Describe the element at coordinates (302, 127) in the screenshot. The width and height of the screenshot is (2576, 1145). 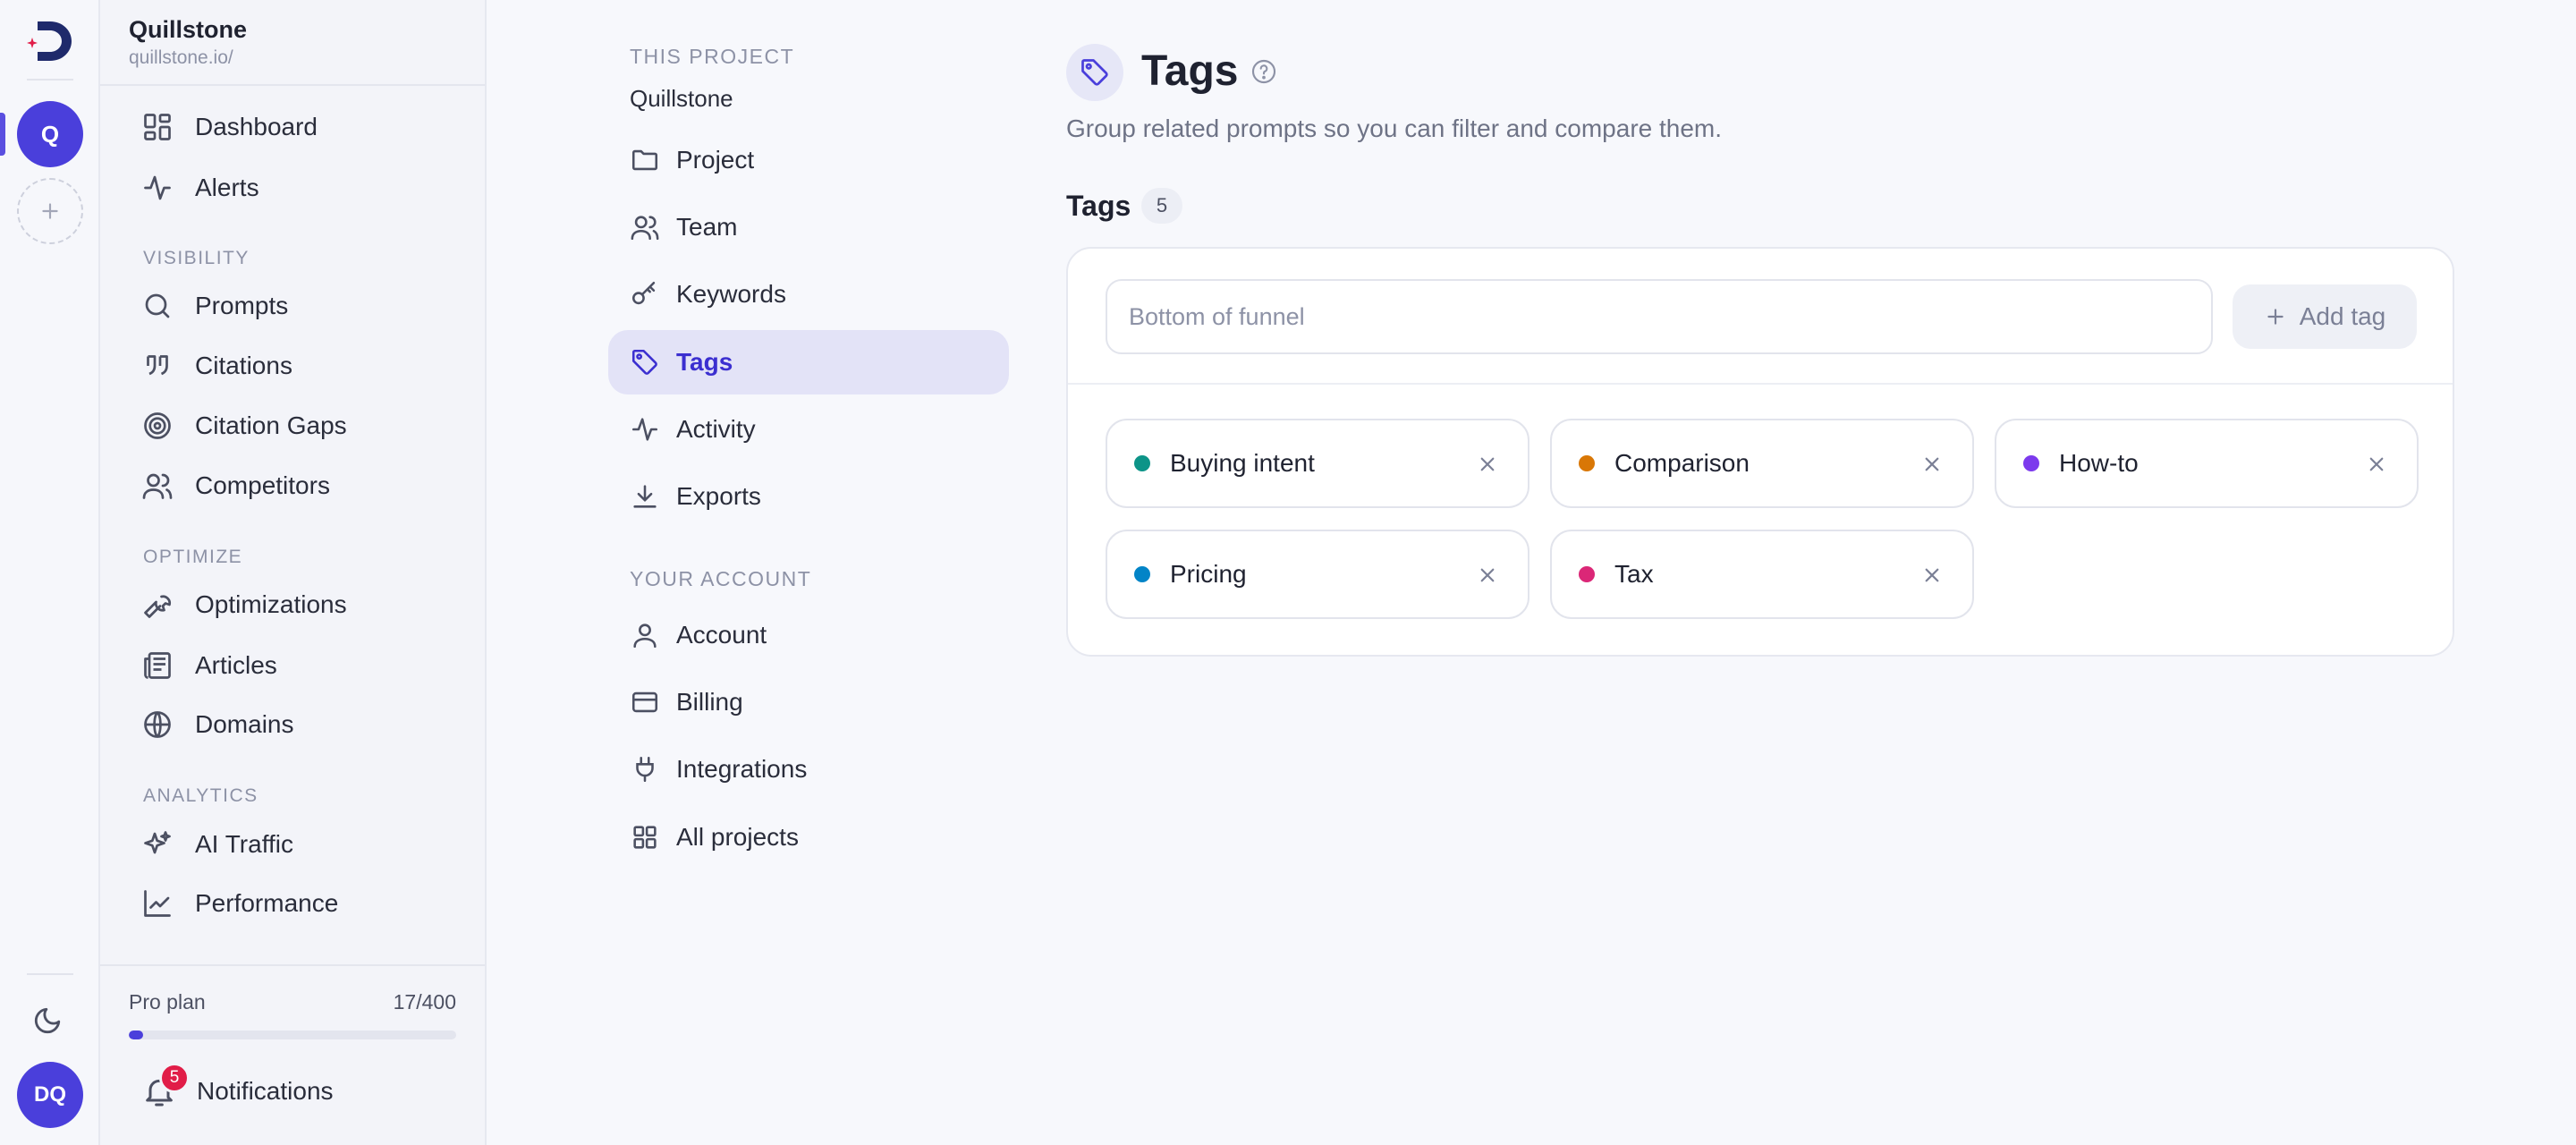
I see `sidebar-item-dashboard: Dashboard` at that location.